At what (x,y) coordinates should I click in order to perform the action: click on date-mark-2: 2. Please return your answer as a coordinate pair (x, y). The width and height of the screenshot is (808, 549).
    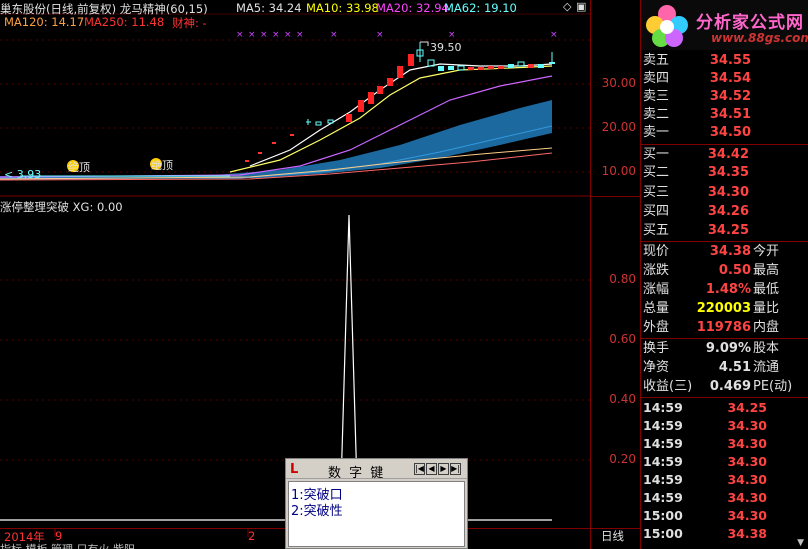
    Looking at the image, I should click on (252, 536).